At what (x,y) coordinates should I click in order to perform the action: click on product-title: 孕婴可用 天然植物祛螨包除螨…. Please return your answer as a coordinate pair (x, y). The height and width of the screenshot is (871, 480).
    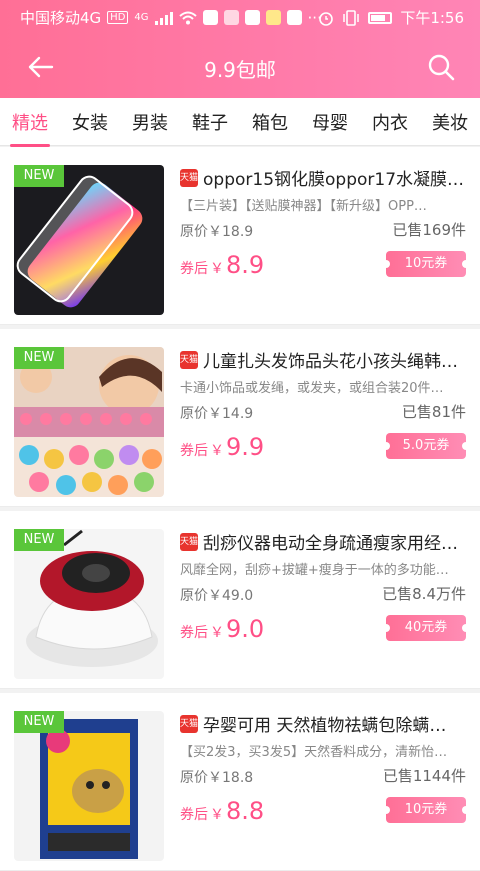
    Looking at the image, I should click on (334, 723).